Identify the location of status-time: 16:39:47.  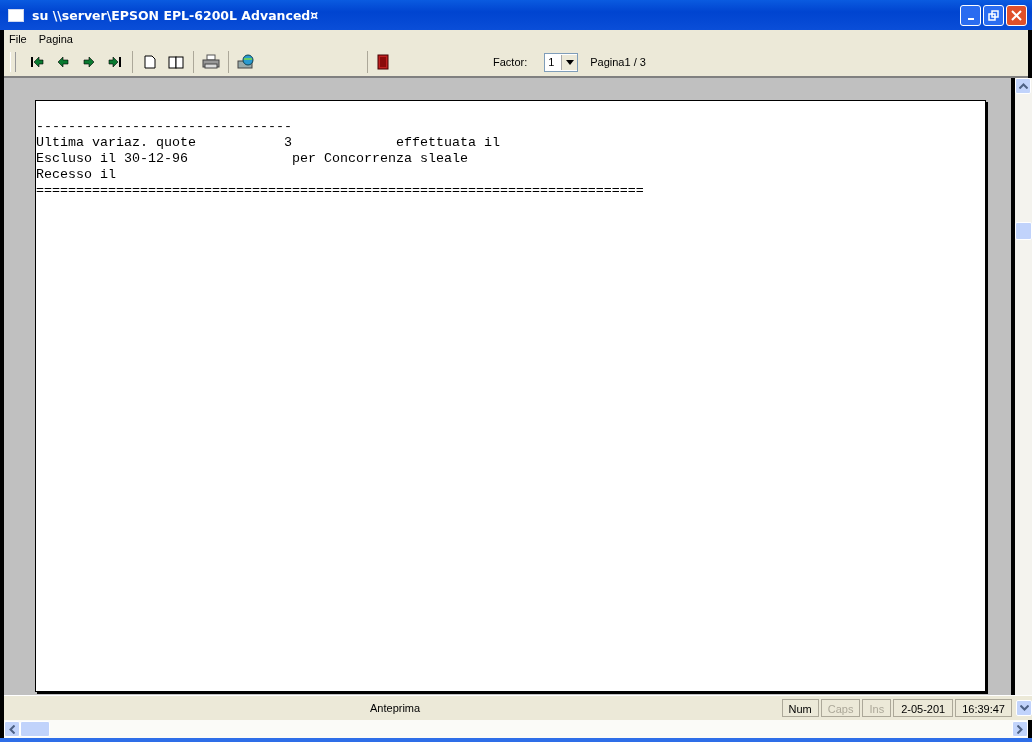
(983, 708).